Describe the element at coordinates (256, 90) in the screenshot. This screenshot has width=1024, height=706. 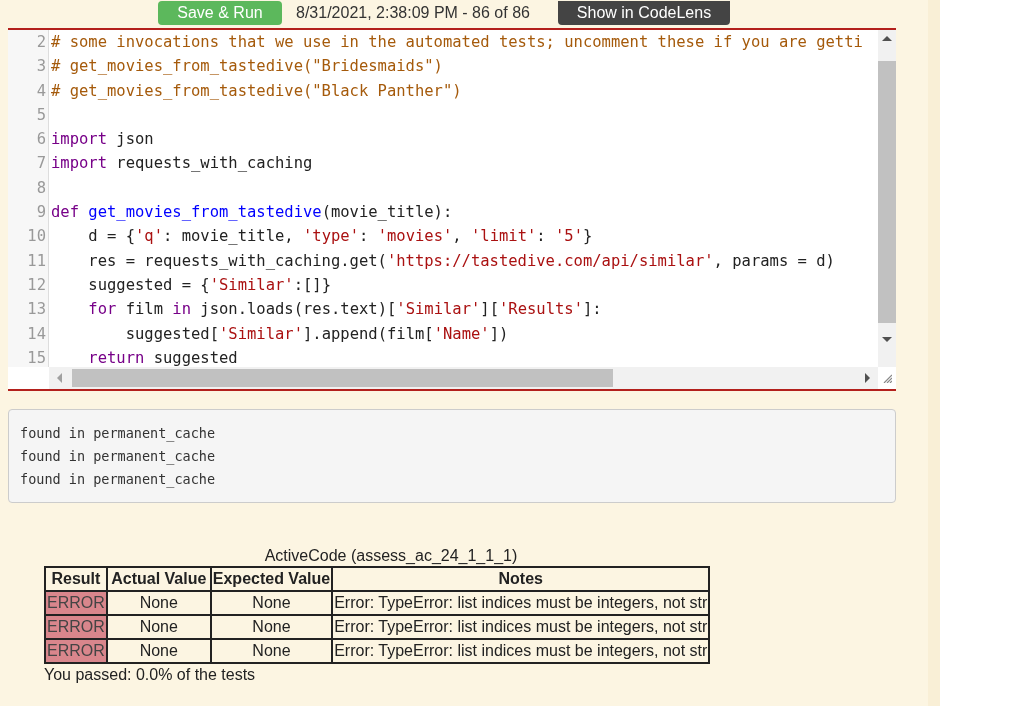
I see `code-line: # get_movies_from_tastedive("Black Panther")` at that location.